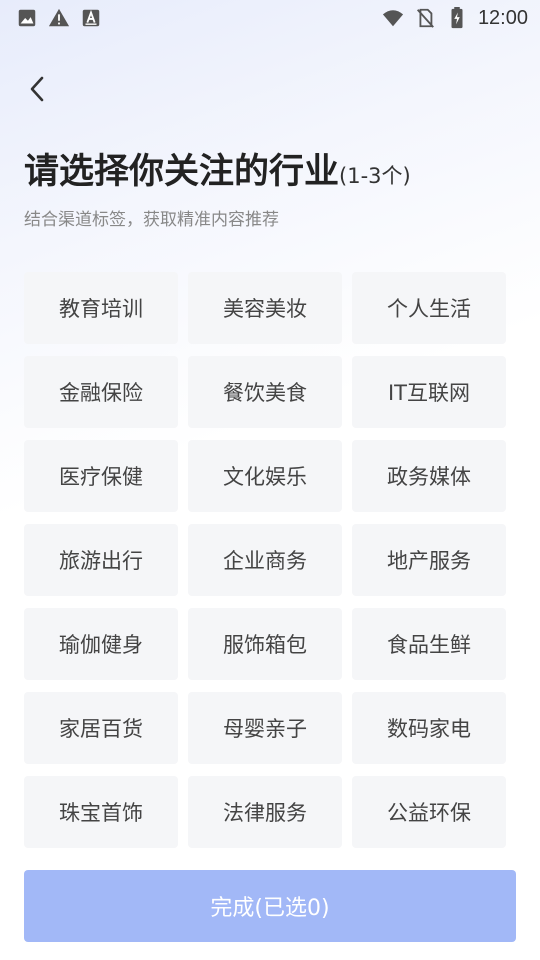 The width and height of the screenshot is (540, 960). I want to click on page-subtitle: 结合渠道标签，获取精准内容推荐, so click(151, 220).